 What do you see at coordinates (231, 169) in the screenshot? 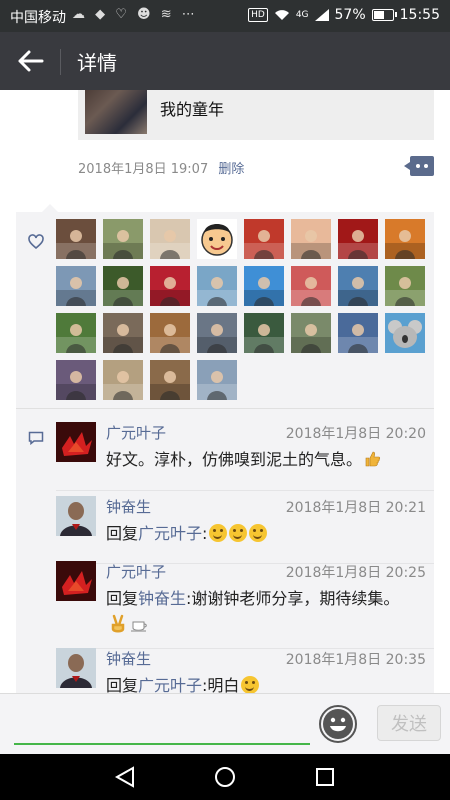
I see `delete-link: 删除` at bounding box center [231, 169].